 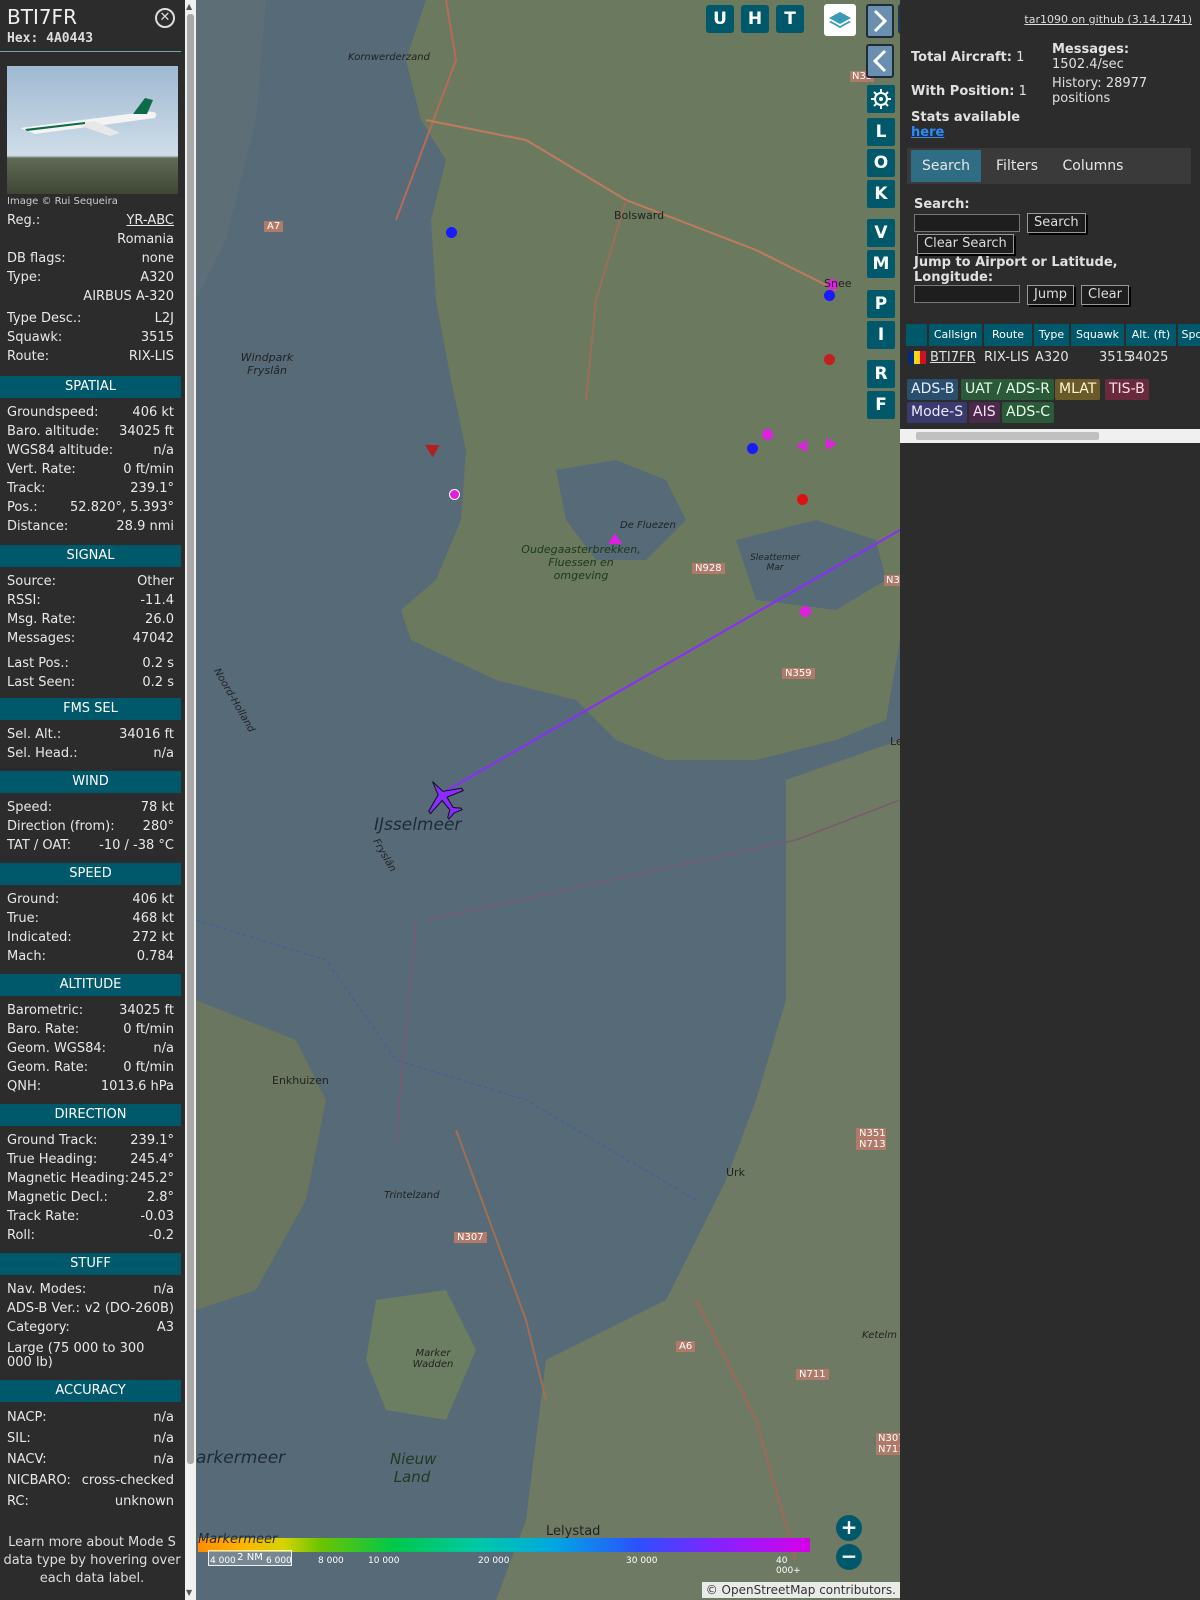 I want to click on zoom-in-button: +, so click(x=849, y=1528).